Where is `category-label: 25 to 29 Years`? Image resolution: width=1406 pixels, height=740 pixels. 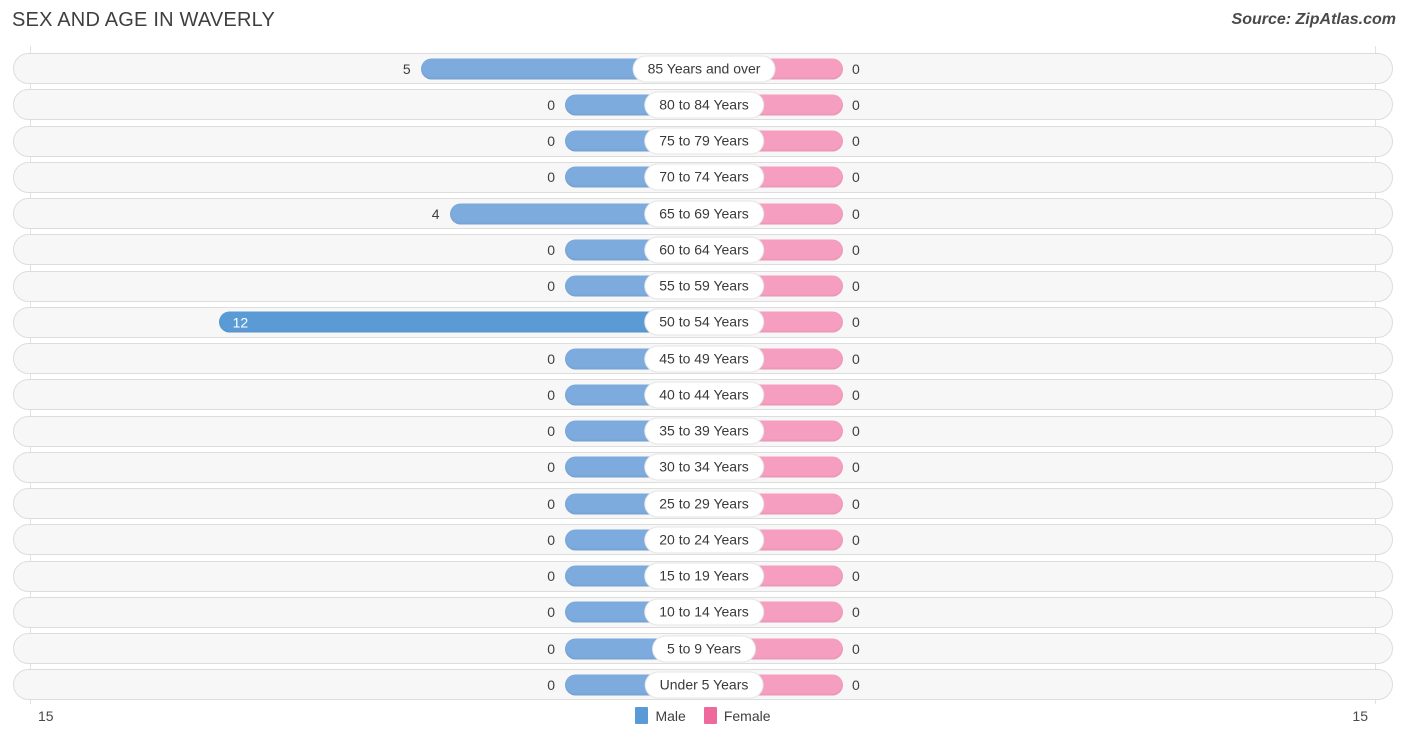
category-label: 25 to 29 Years is located at coordinates (704, 503).